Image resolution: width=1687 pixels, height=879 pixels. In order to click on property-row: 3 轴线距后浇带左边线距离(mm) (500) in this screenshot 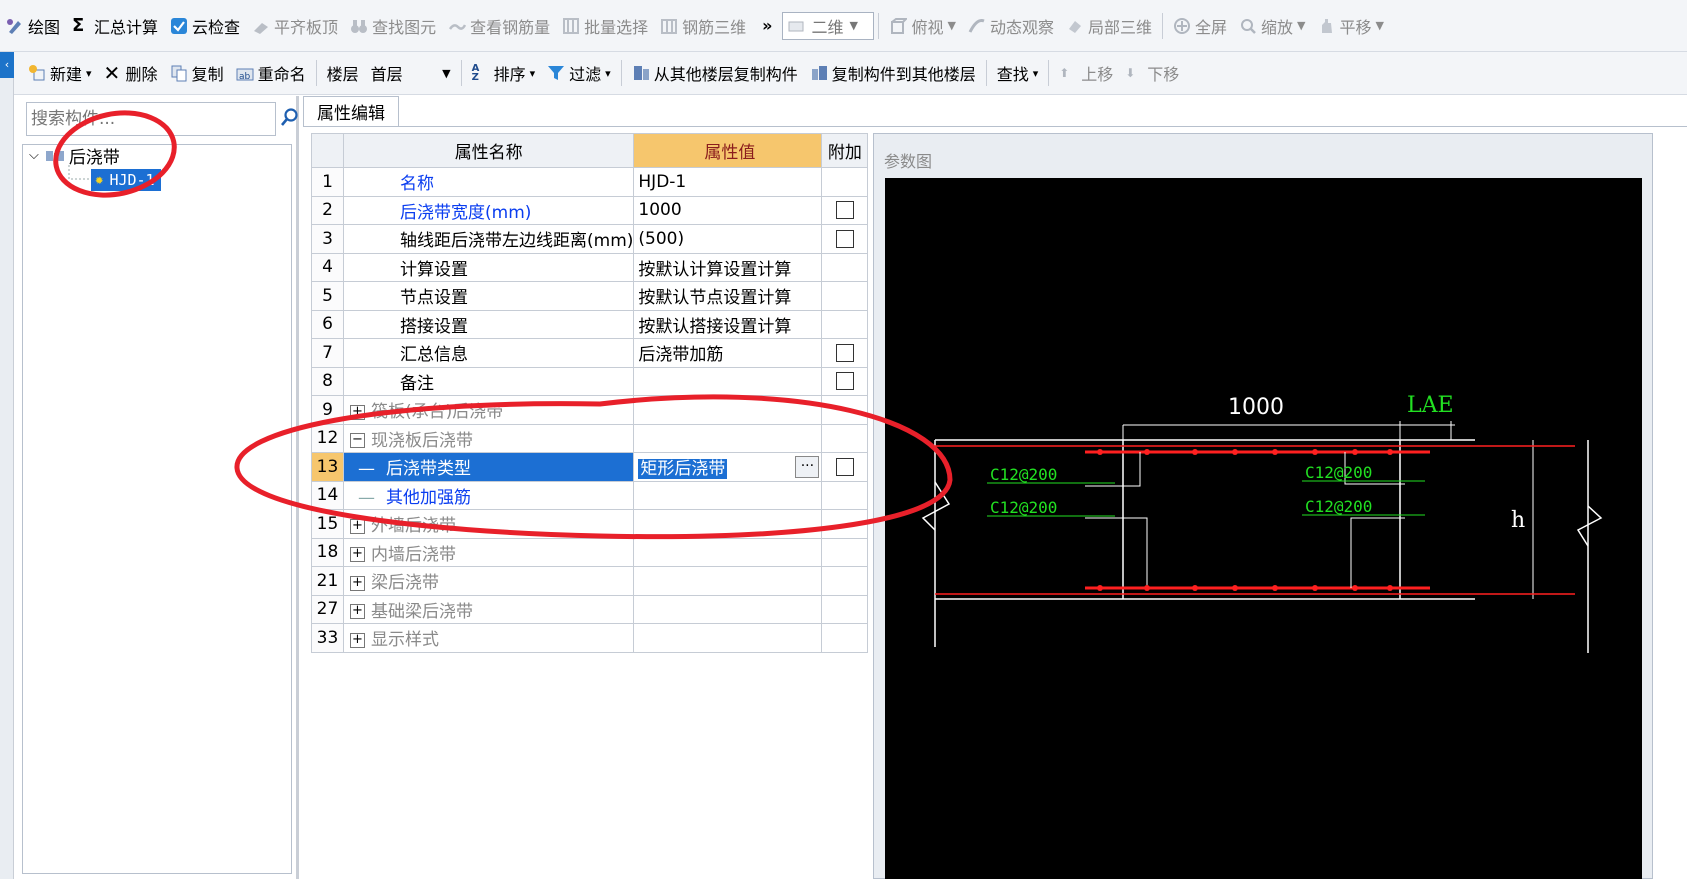, I will do `click(590, 239)`.